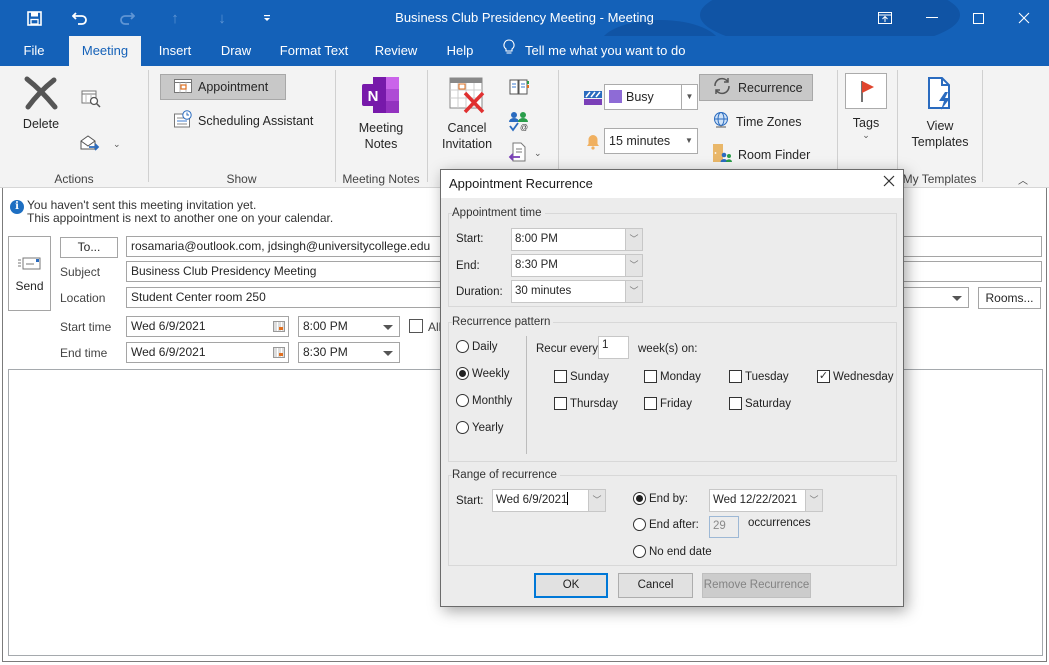  I want to click on tab-help: Help, so click(460, 51).